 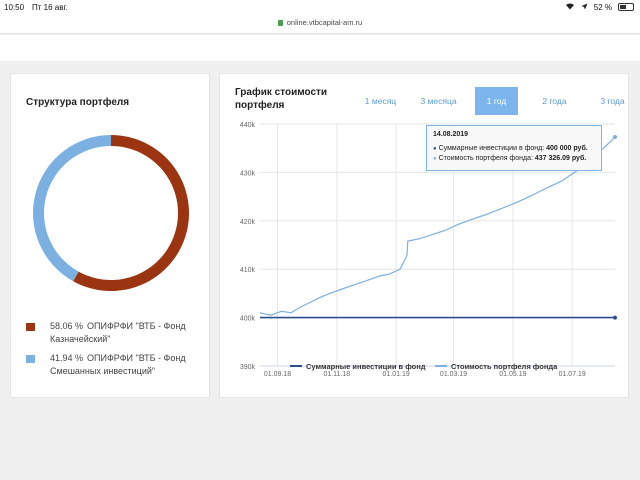 What do you see at coordinates (438, 101) in the screenshot?
I see `tab-3-months: 3 месяца` at bounding box center [438, 101].